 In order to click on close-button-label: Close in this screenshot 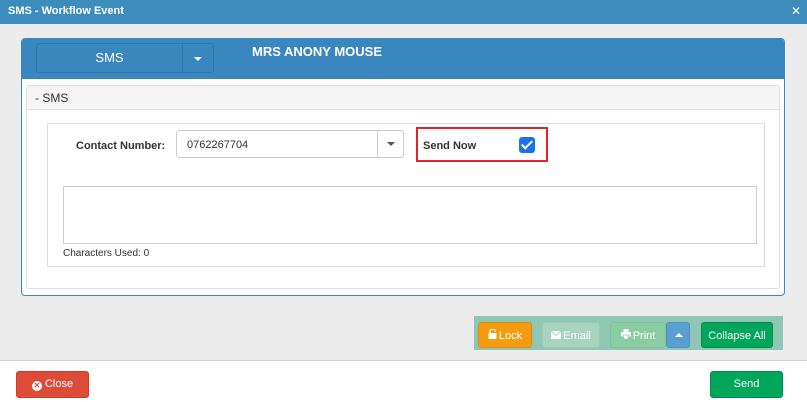, I will do `click(59, 384)`.